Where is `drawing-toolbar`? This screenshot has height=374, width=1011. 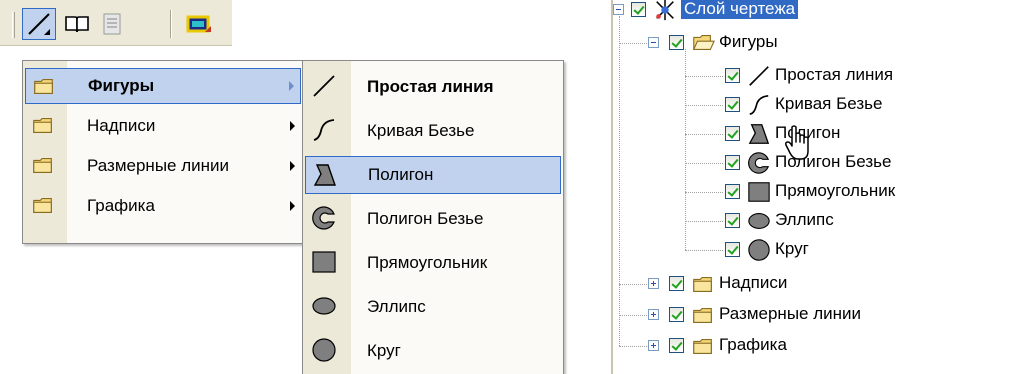
drawing-toolbar is located at coordinates (116, 23).